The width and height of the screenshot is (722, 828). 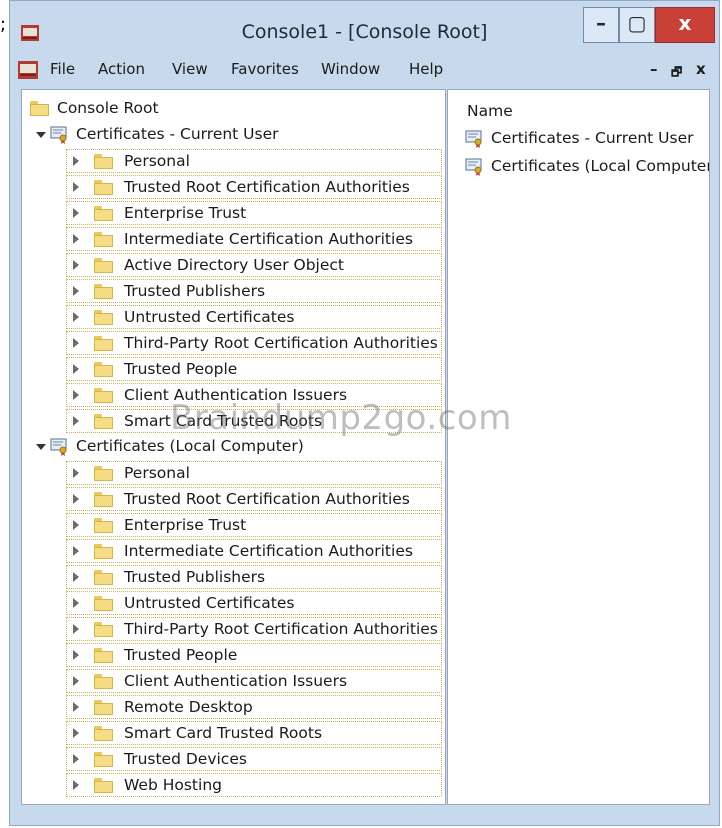 What do you see at coordinates (601, 25) in the screenshot?
I see `minimize-button: –` at bounding box center [601, 25].